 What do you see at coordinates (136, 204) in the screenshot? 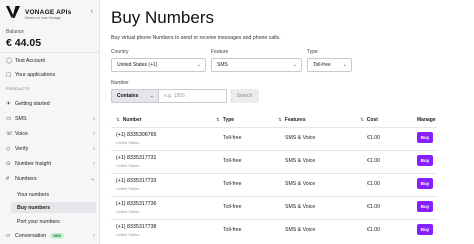
I see `phone-number: (+1) 8335317736` at bounding box center [136, 204].